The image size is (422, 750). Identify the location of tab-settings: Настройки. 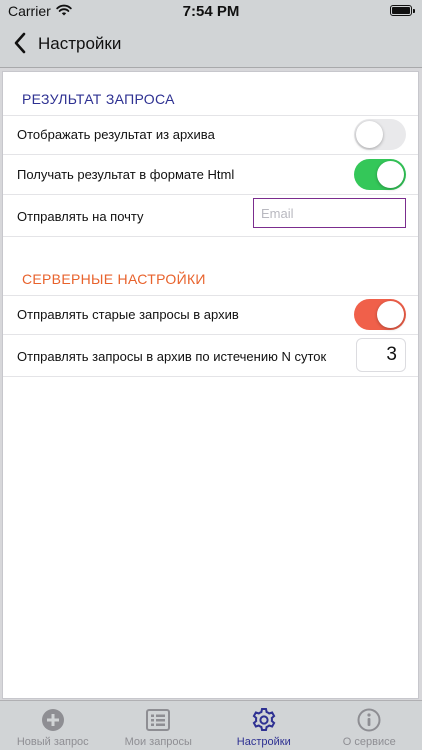
(264, 725).